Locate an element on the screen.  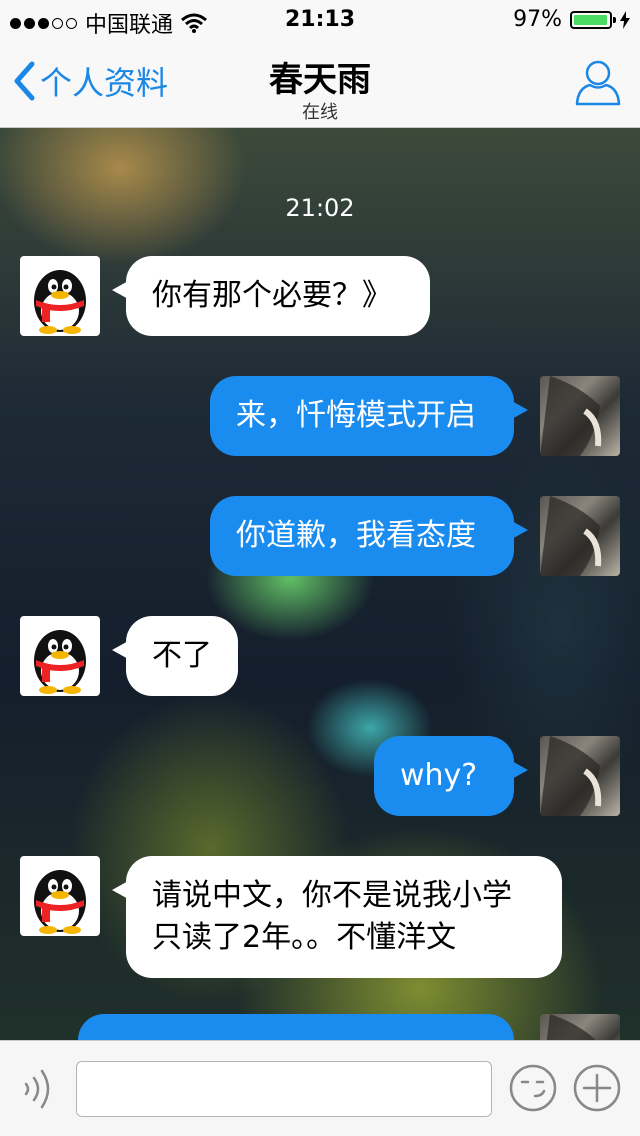
charging-bolt-icon is located at coordinates (625, 19).